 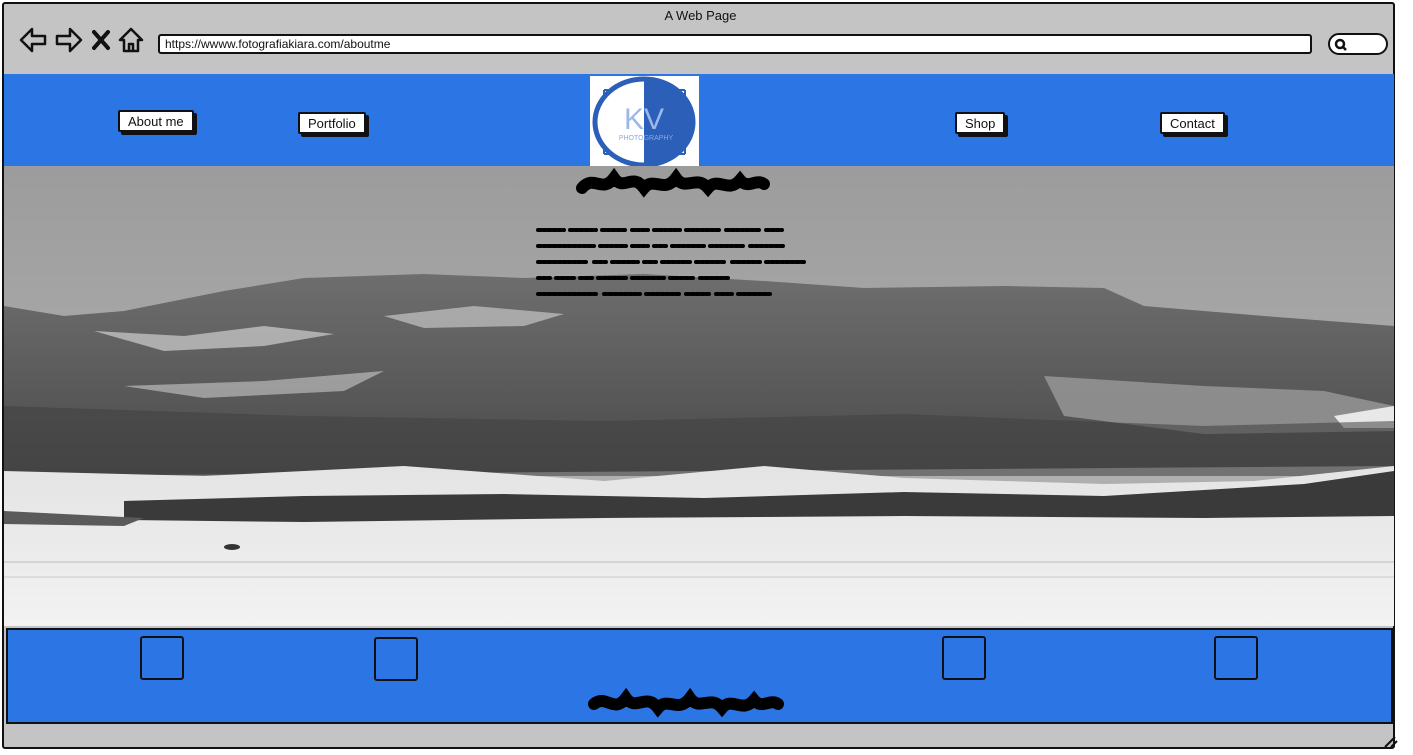 What do you see at coordinates (673, 183) in the screenshot?
I see `page-heading-placeholder` at bounding box center [673, 183].